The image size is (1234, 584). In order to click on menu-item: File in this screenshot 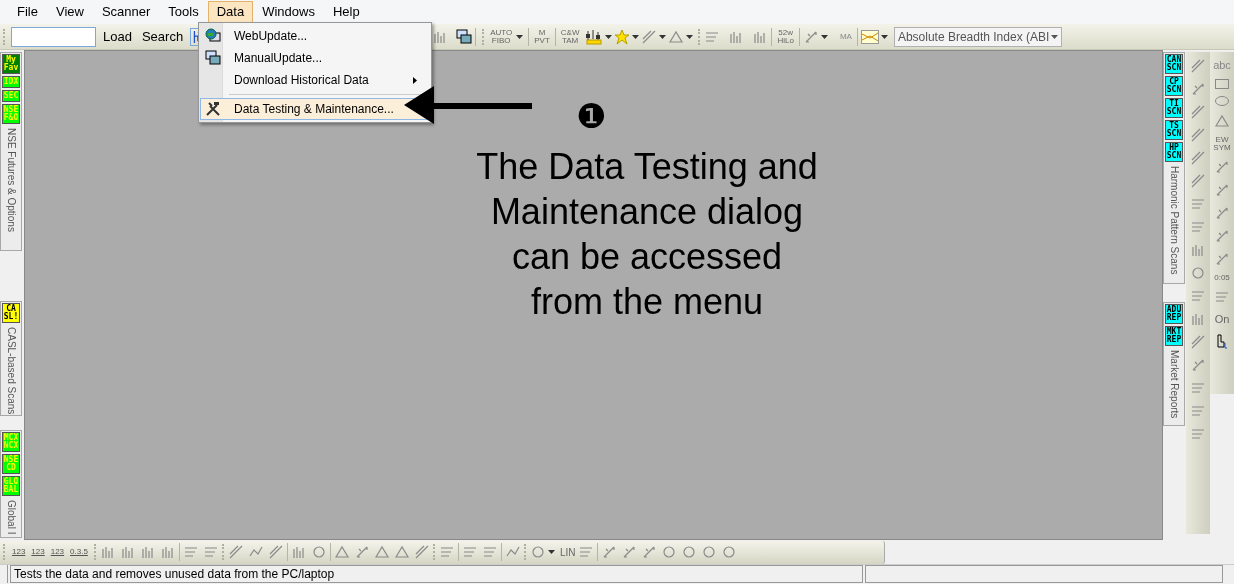, I will do `click(27, 12)`.